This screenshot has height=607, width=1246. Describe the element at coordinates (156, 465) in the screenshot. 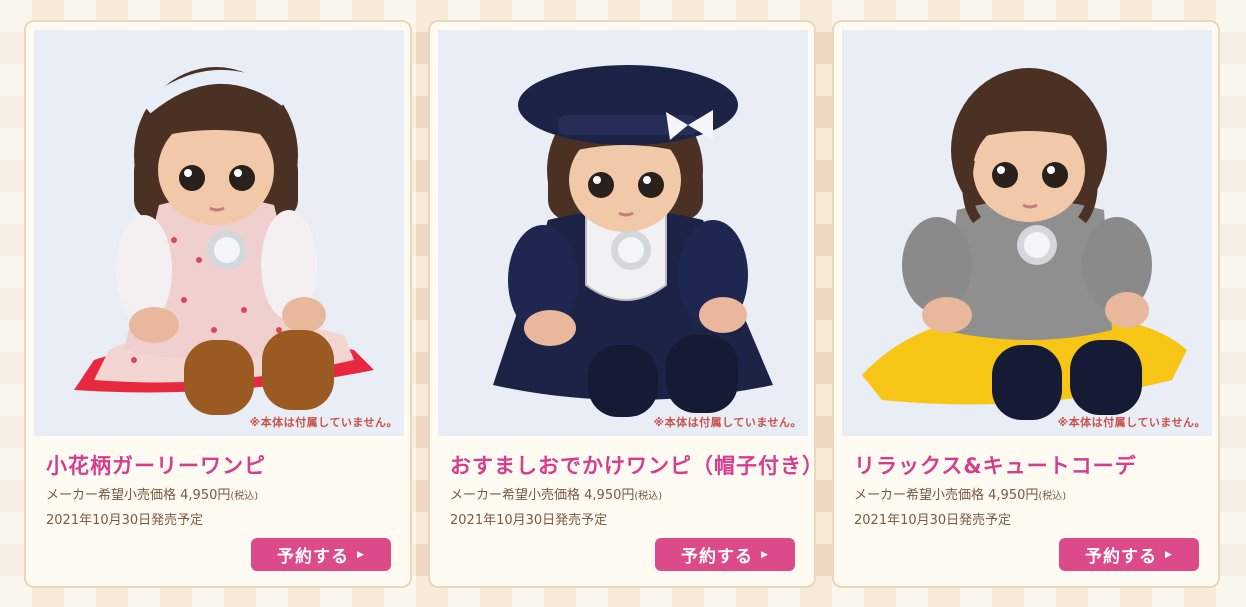

I see `product-title: 小花柄ガーリーワンピ` at that location.